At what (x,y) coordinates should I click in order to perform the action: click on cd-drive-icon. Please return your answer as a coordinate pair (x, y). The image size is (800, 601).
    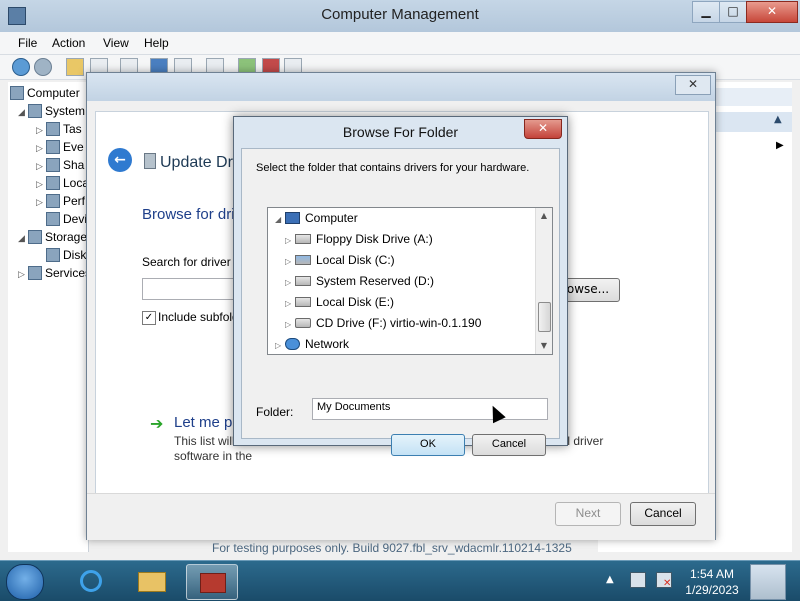
    Looking at the image, I should click on (303, 323).